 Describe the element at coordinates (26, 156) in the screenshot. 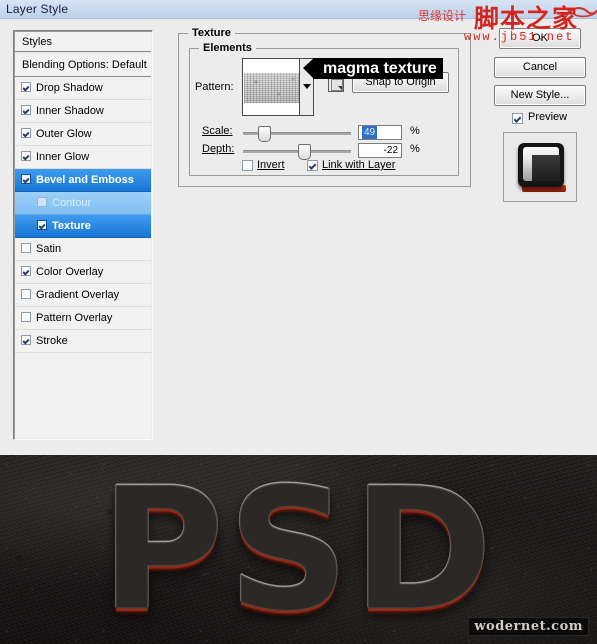

I see `checkbox-inner-glow` at that location.